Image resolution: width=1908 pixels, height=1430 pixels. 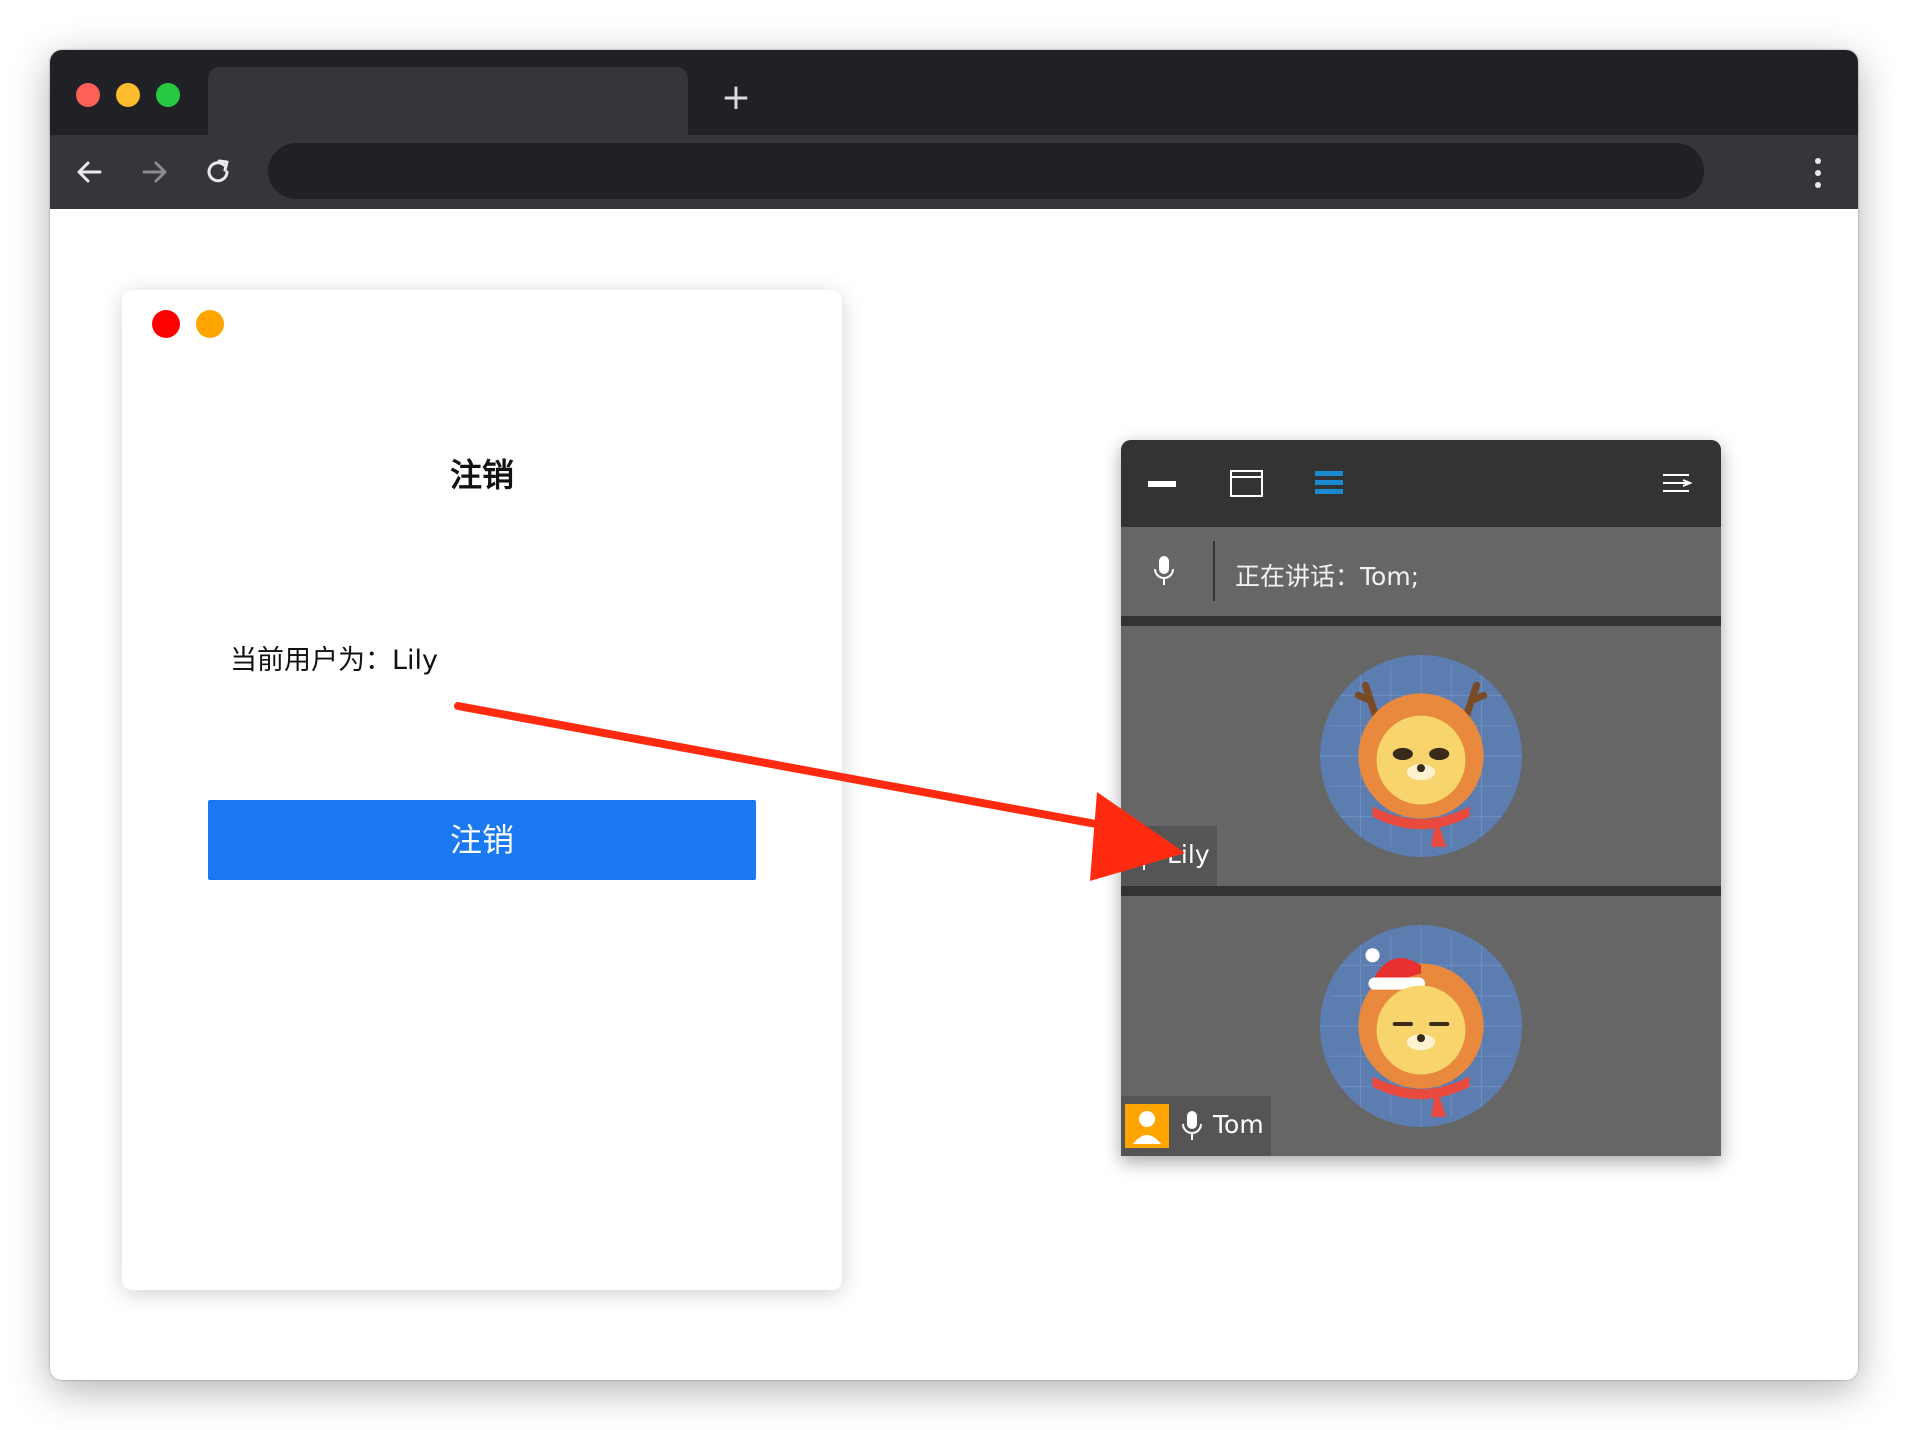 I want to click on browser-toolbar, so click(x=954, y=172).